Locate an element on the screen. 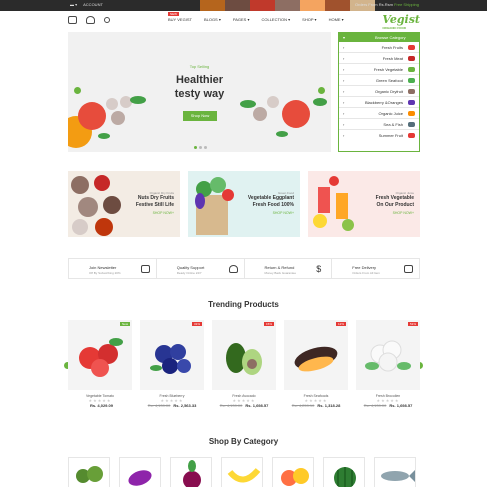 This screenshot has height=487, width=487. category-label: Organic Dryfruit is located at coordinates (388, 91).